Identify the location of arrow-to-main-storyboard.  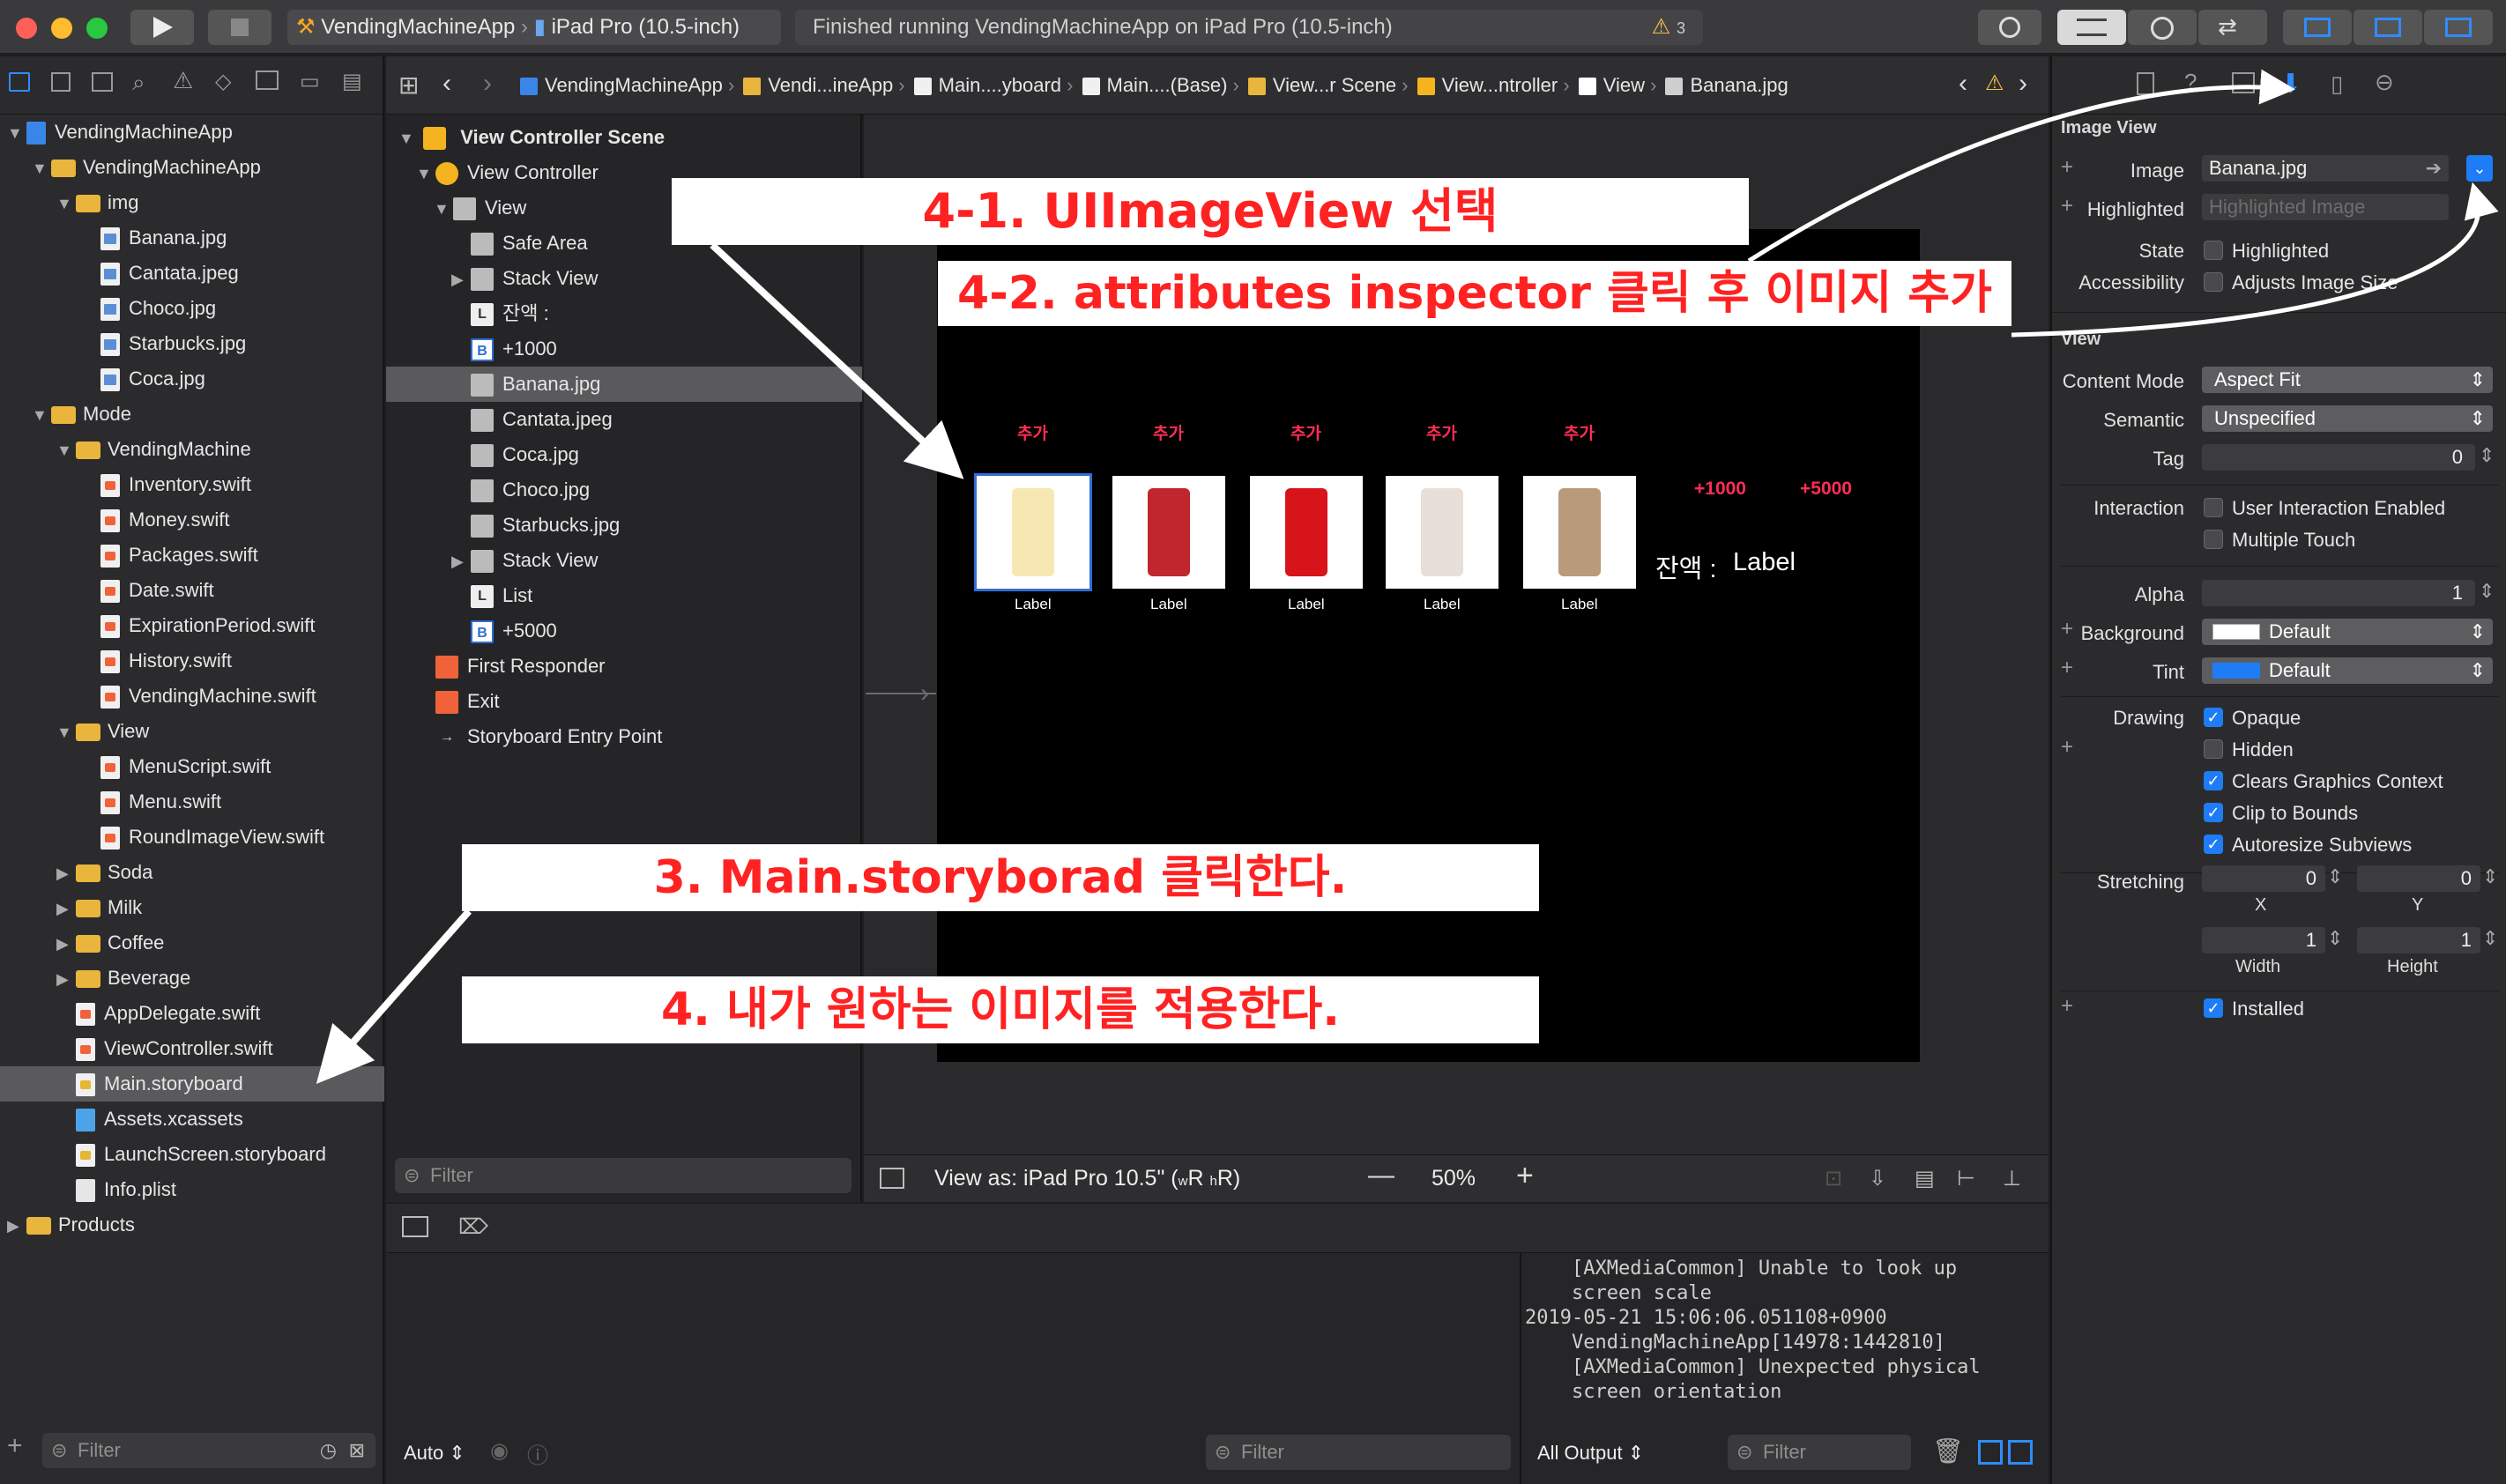
(394, 996).